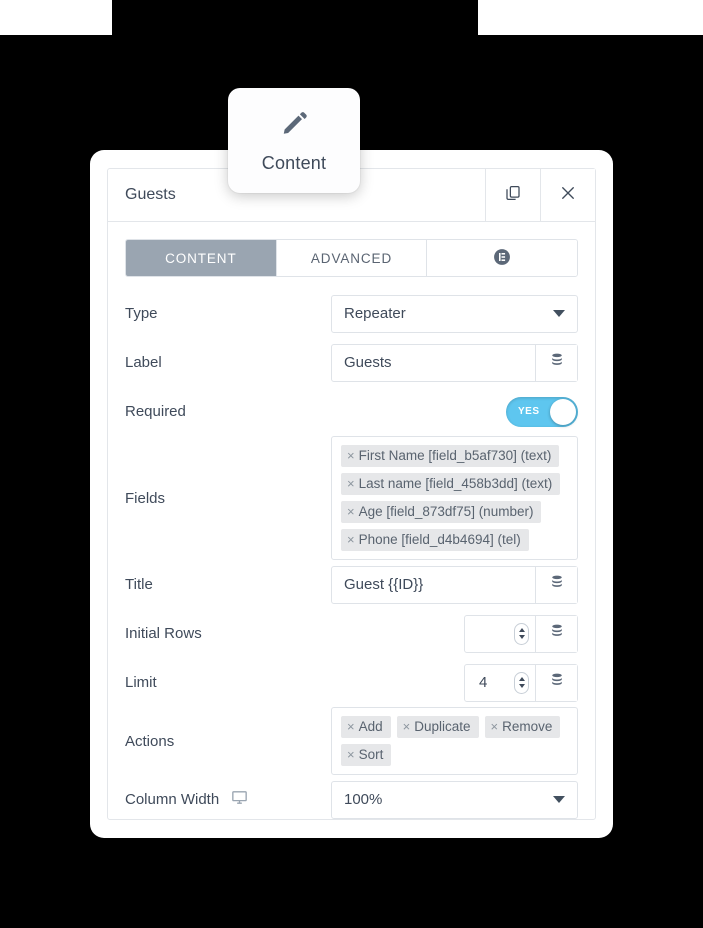 The width and height of the screenshot is (703, 928). I want to click on column-width-select: 100%, so click(454, 799).